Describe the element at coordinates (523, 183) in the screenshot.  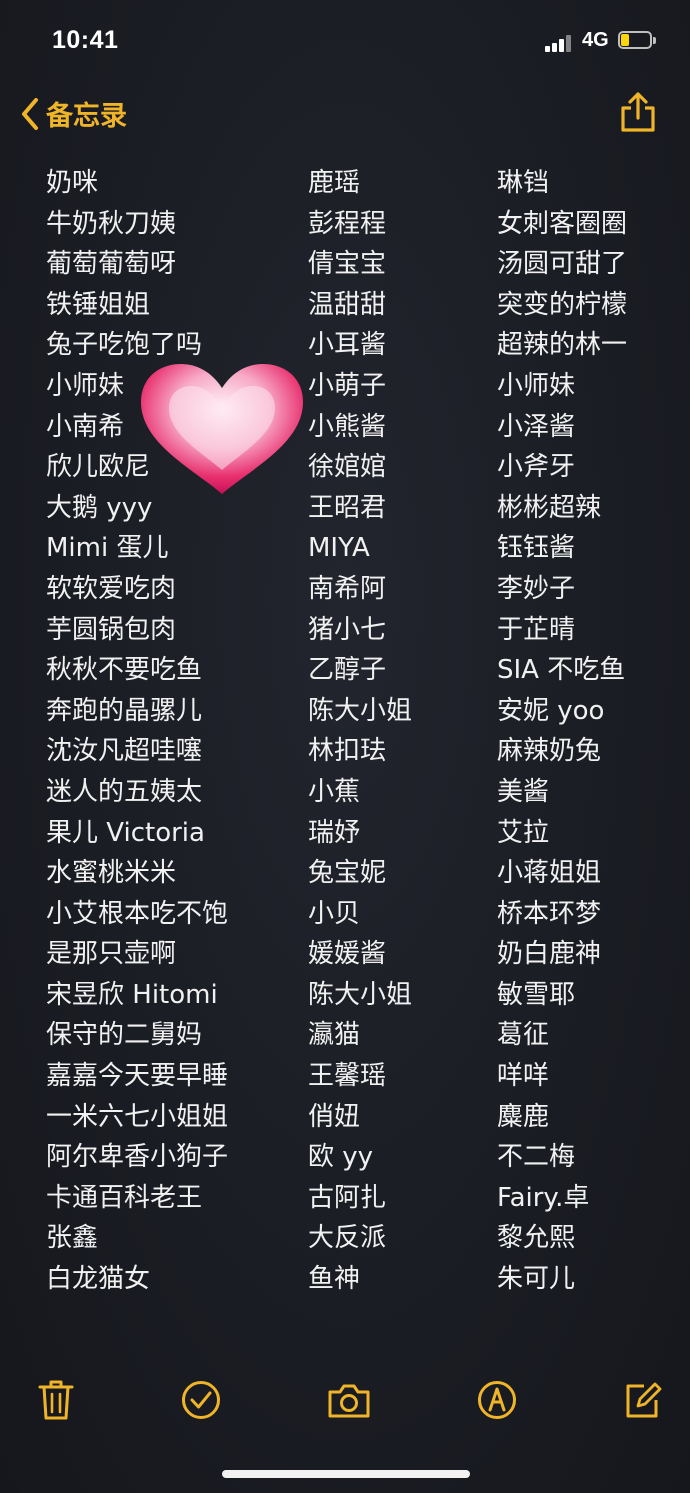
I see `name-entry: 琳铛` at that location.